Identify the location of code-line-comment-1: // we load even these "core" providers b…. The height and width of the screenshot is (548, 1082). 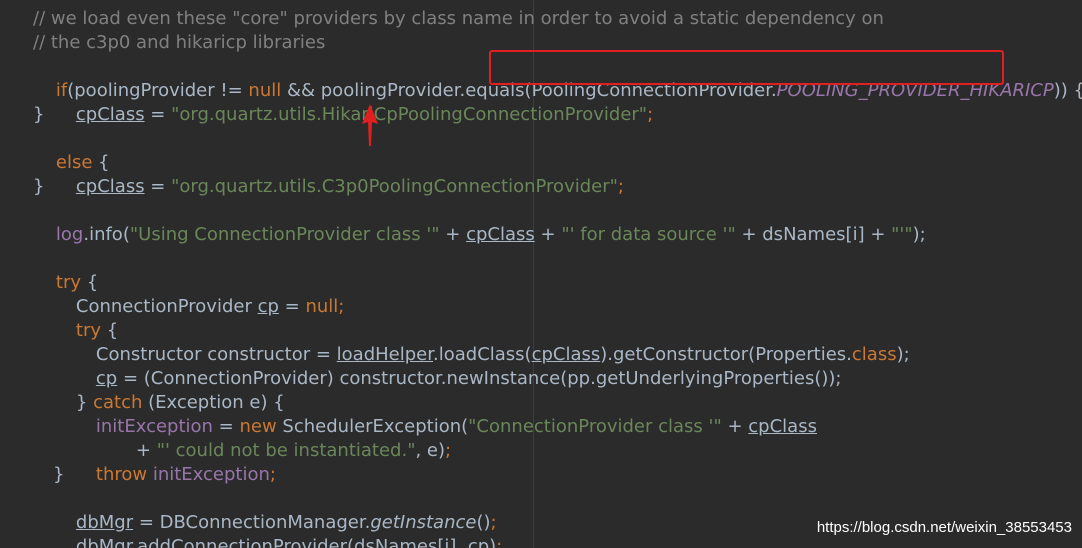
(458, 18).